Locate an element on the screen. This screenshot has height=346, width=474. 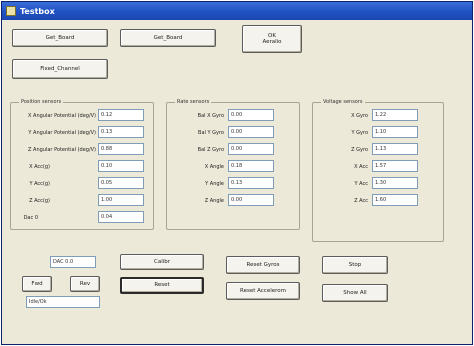
row-label: Z Acc(g) is located at coordinates (39, 201).